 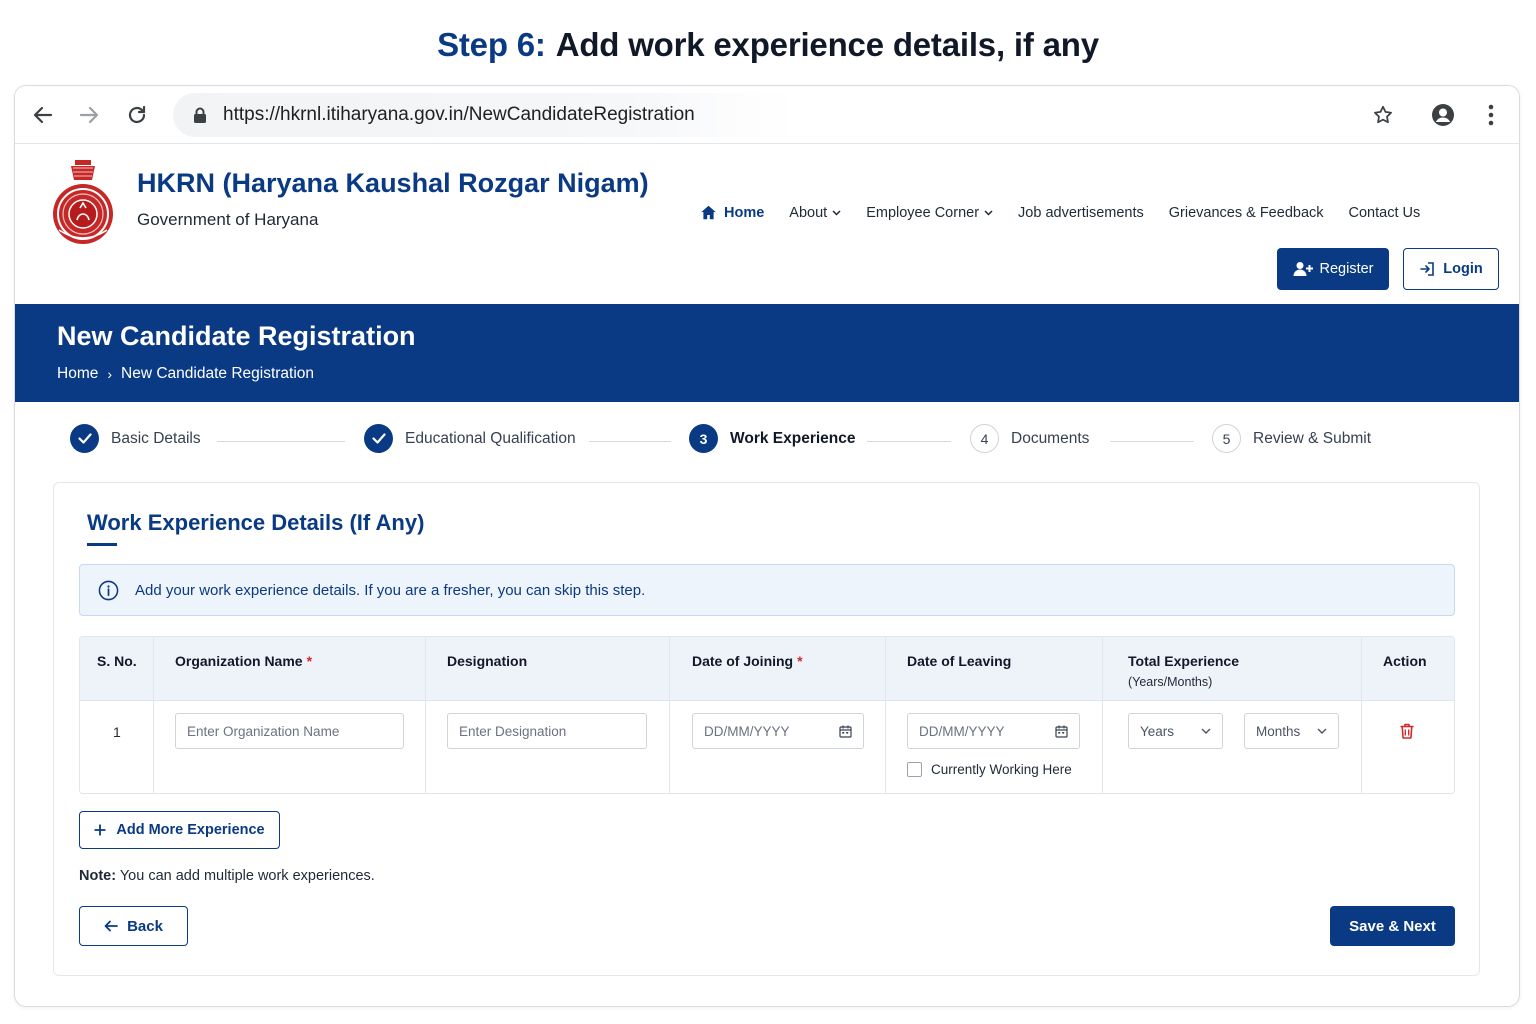 I want to click on step-number-badge: 3, so click(x=703, y=438).